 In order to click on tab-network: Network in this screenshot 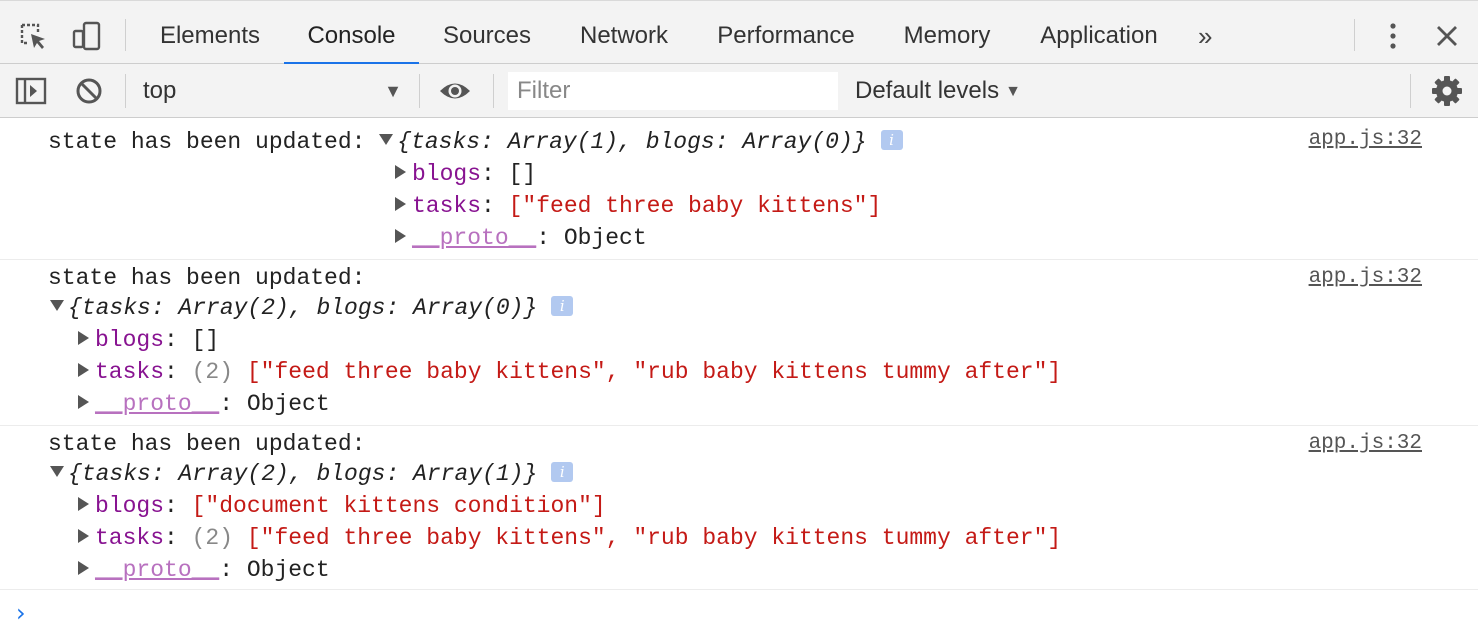, I will do `click(624, 32)`.